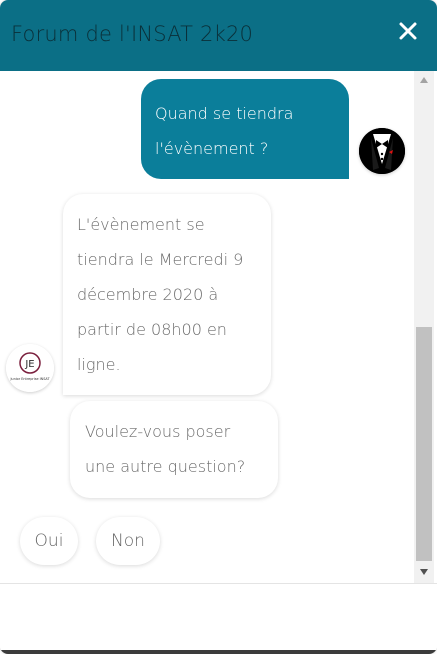 Image resolution: width=437 pixels, height=654 pixels. I want to click on close-button, so click(408, 31).